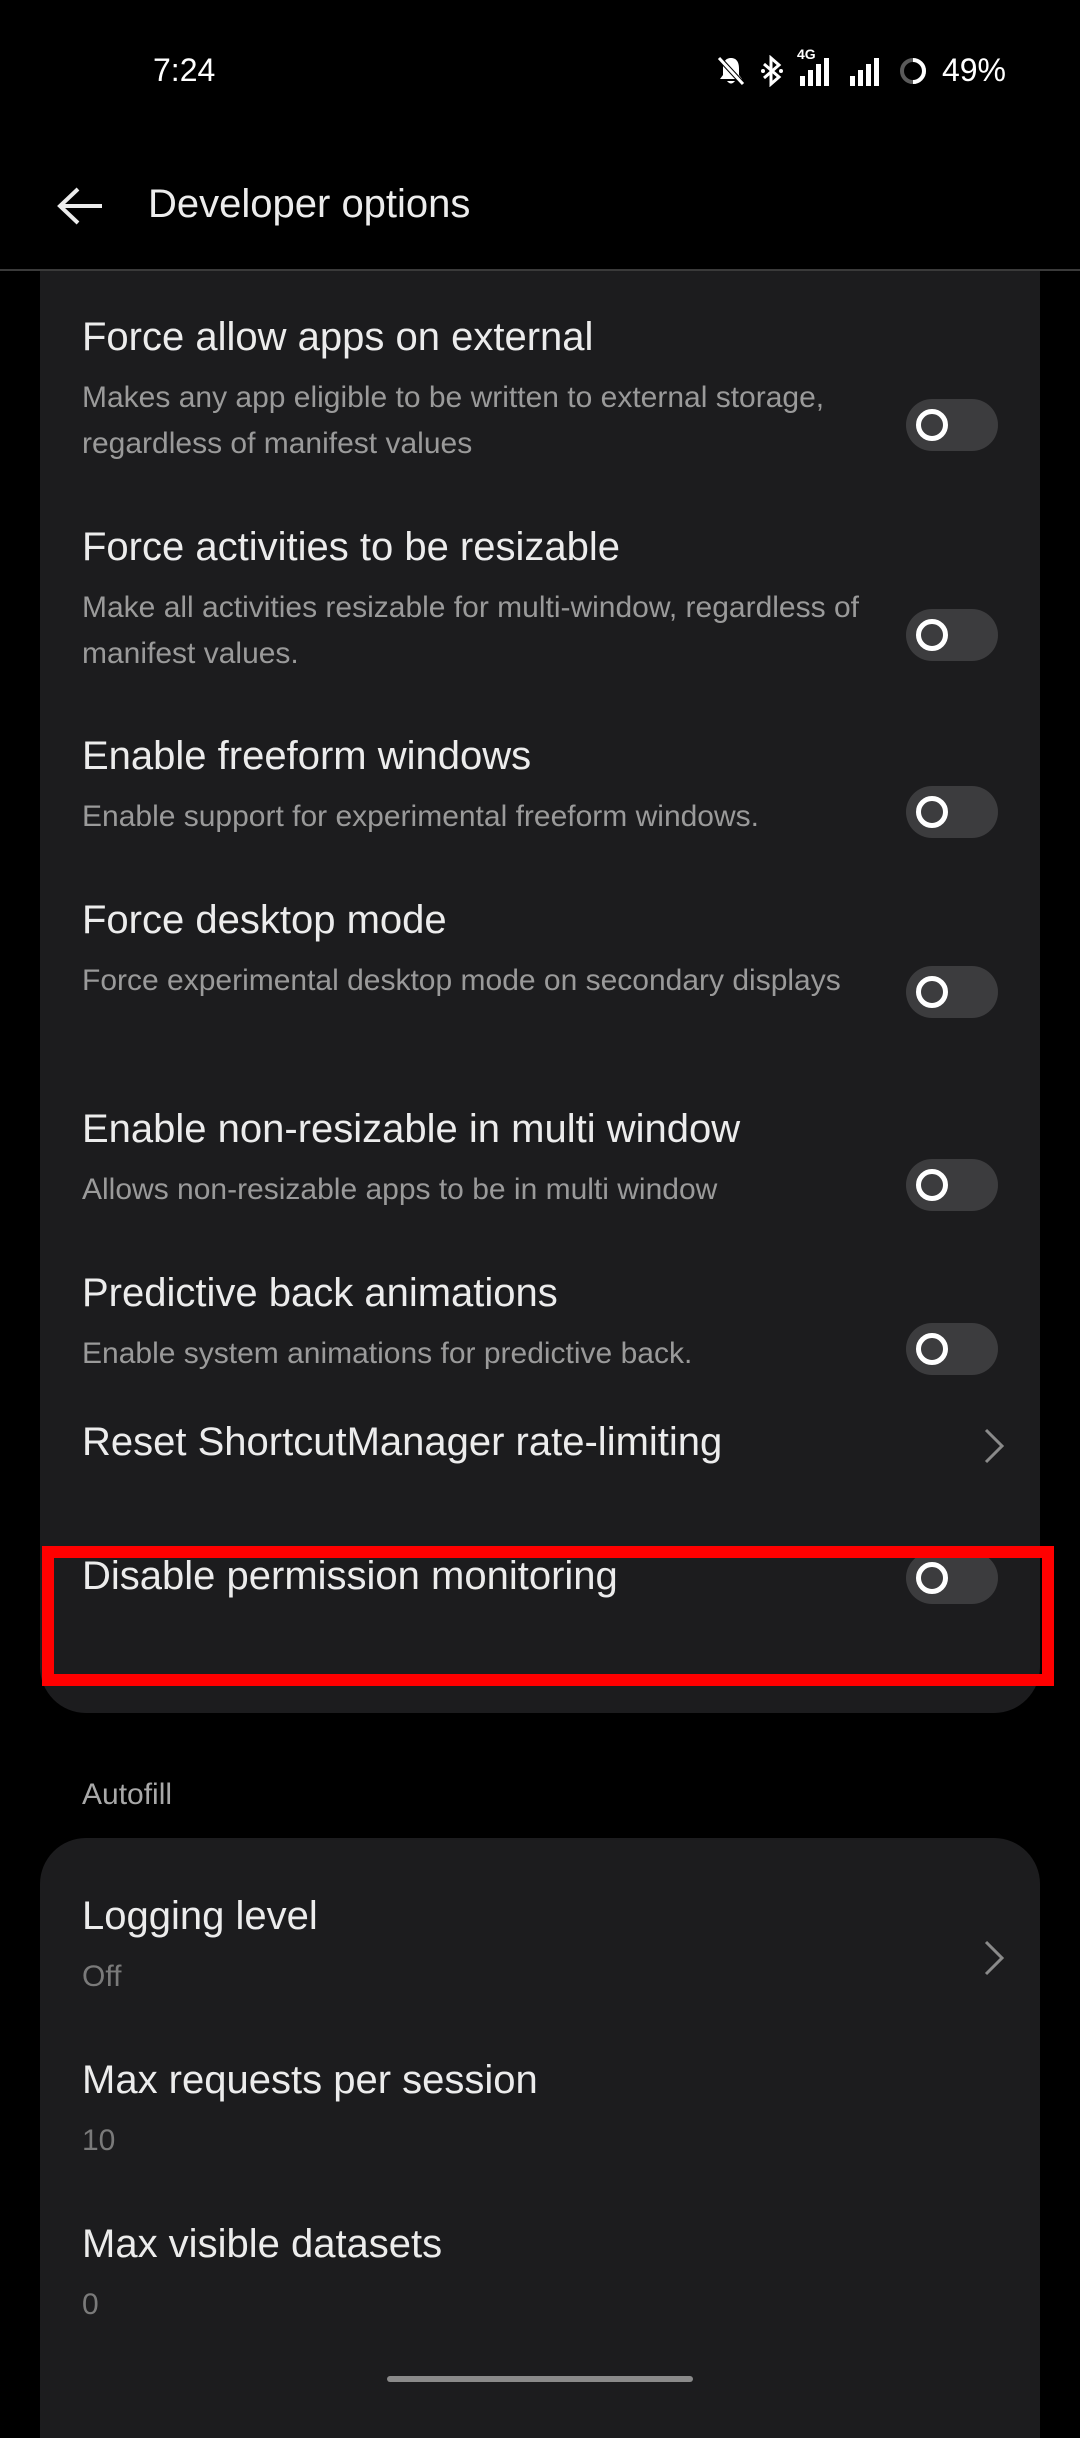 This screenshot has height=2438, width=1080. What do you see at coordinates (350, 1576) in the screenshot?
I see `setting-title: Disable permission monitoring` at bounding box center [350, 1576].